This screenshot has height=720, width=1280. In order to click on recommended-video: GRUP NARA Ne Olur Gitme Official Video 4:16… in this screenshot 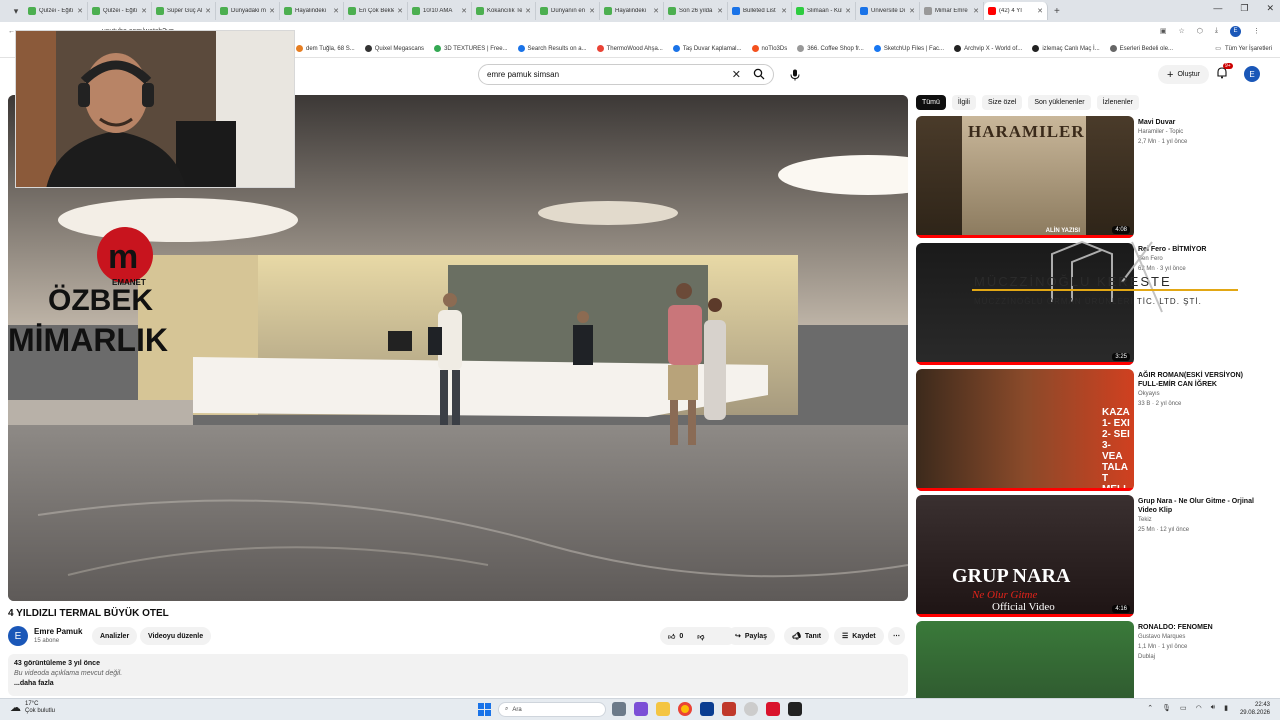, I will do `click(1091, 556)`.